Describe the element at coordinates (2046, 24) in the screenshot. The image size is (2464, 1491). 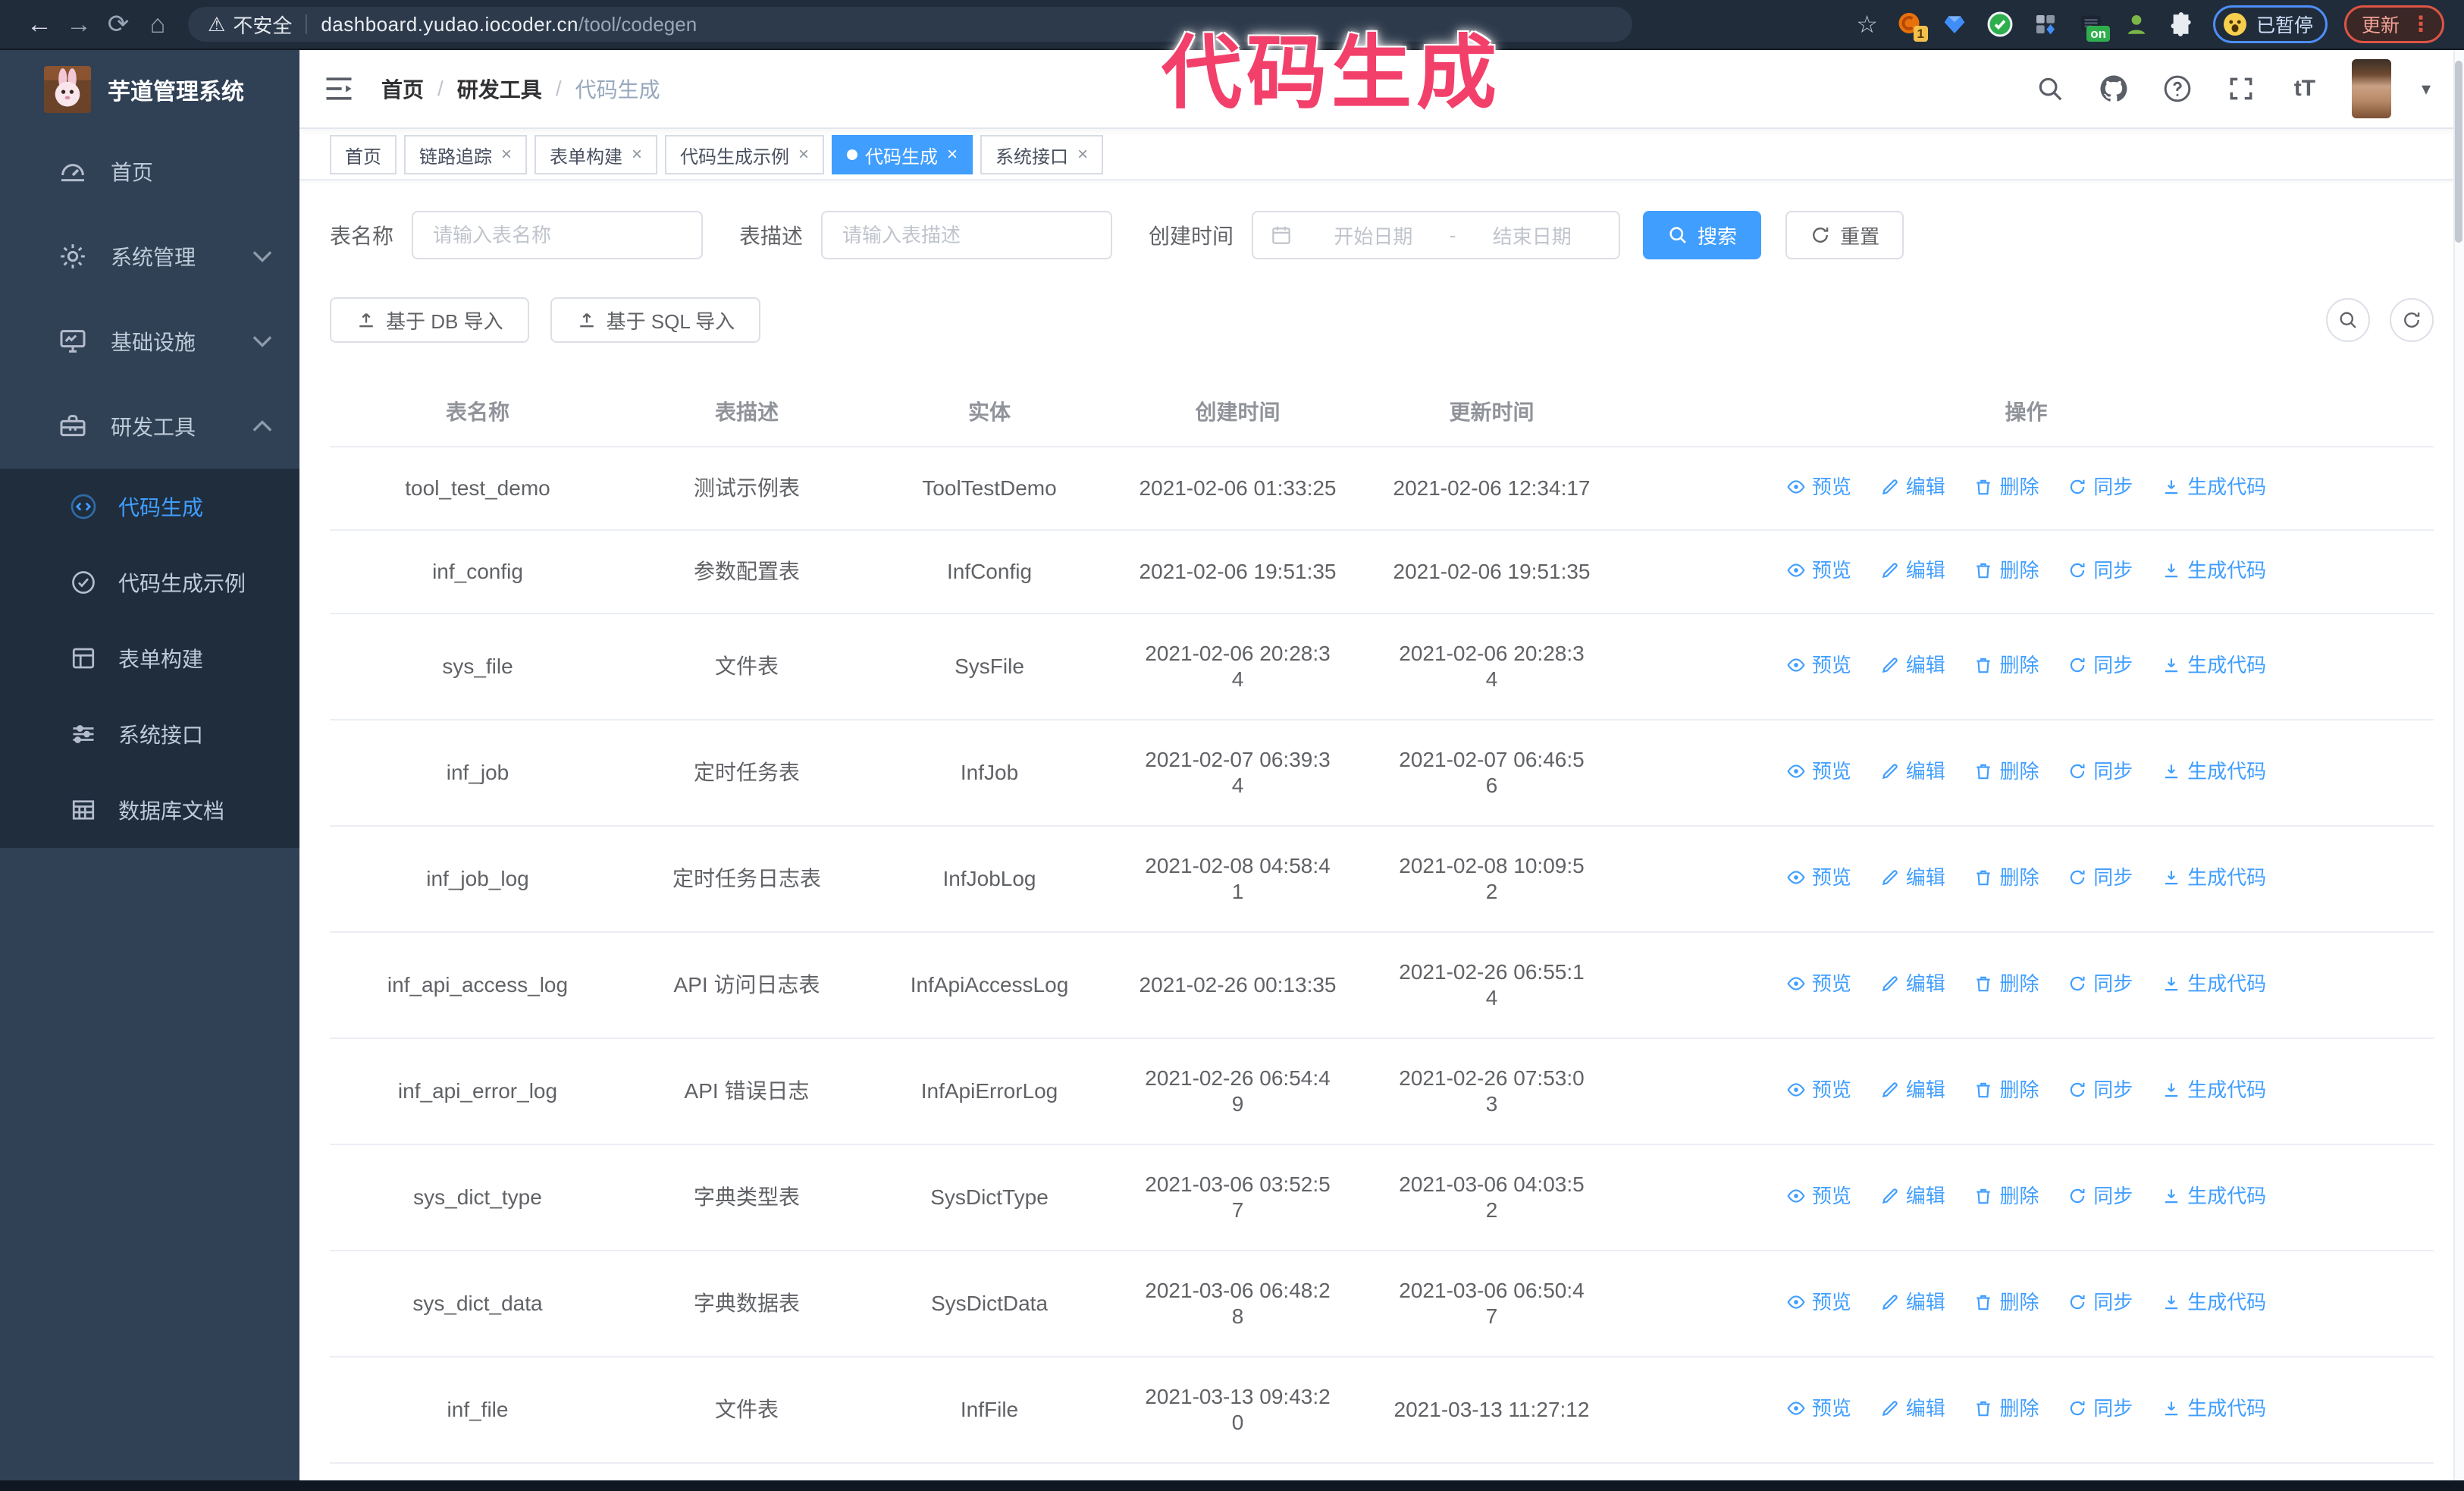
I see `extension-grid-icon` at that location.